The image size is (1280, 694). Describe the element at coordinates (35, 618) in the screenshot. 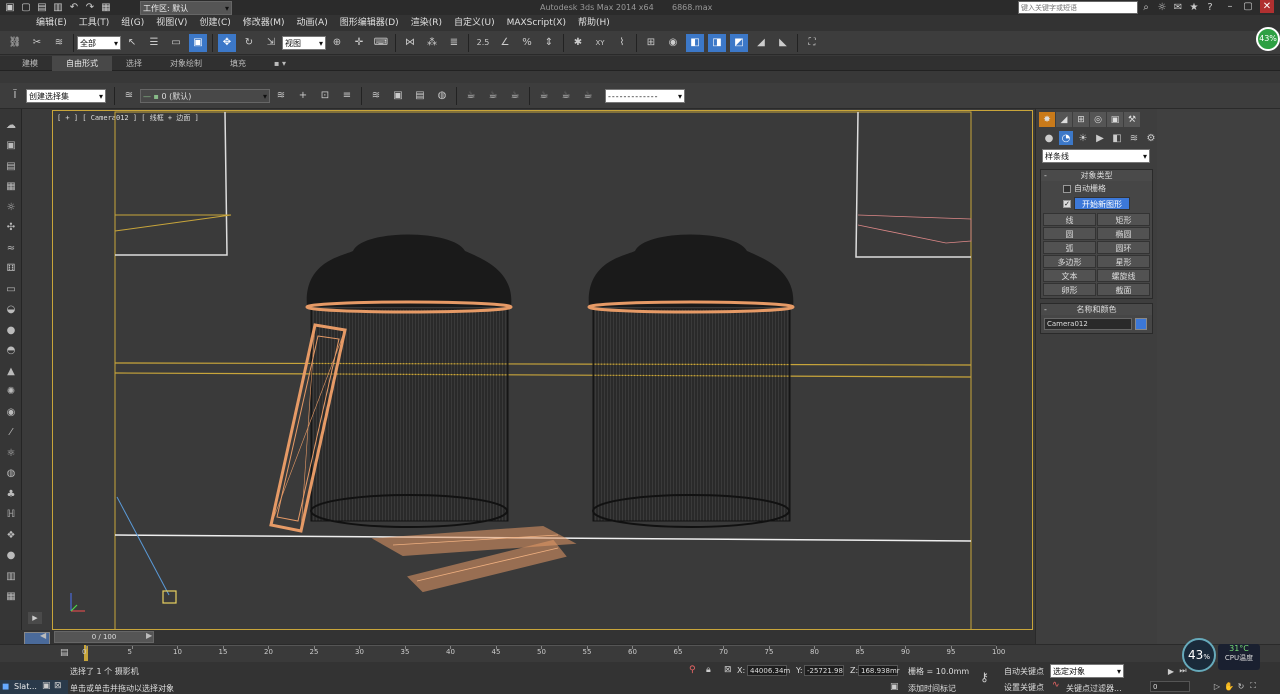

I see `expand-left-toolbar-icon: ▶` at that location.